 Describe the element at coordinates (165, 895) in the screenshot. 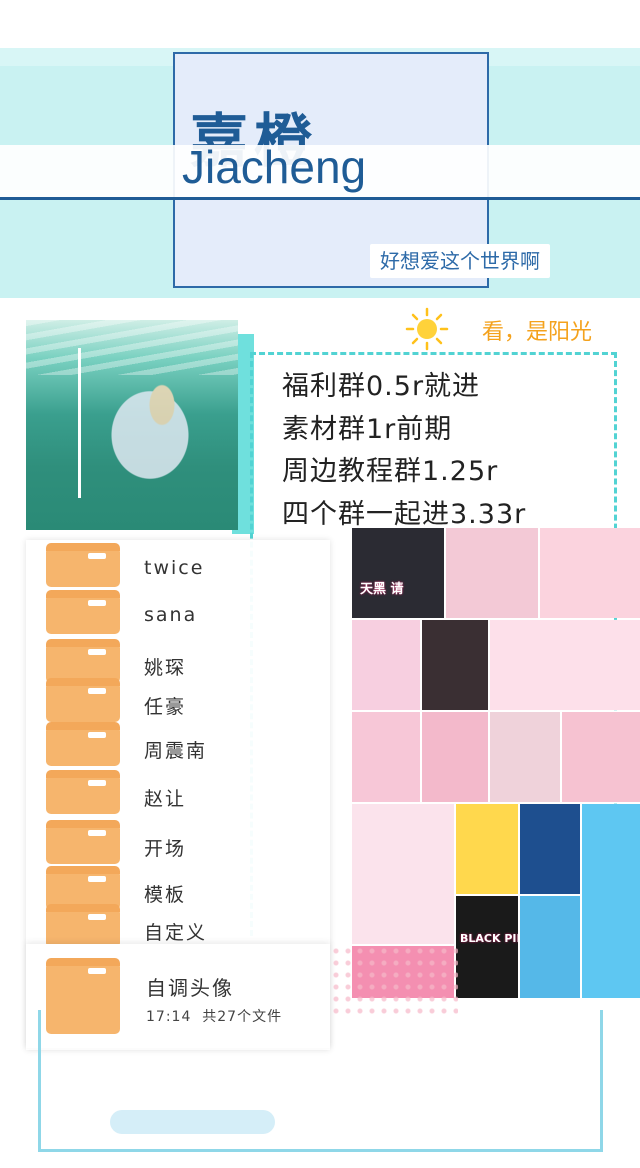

I see `file-name: 模板` at that location.